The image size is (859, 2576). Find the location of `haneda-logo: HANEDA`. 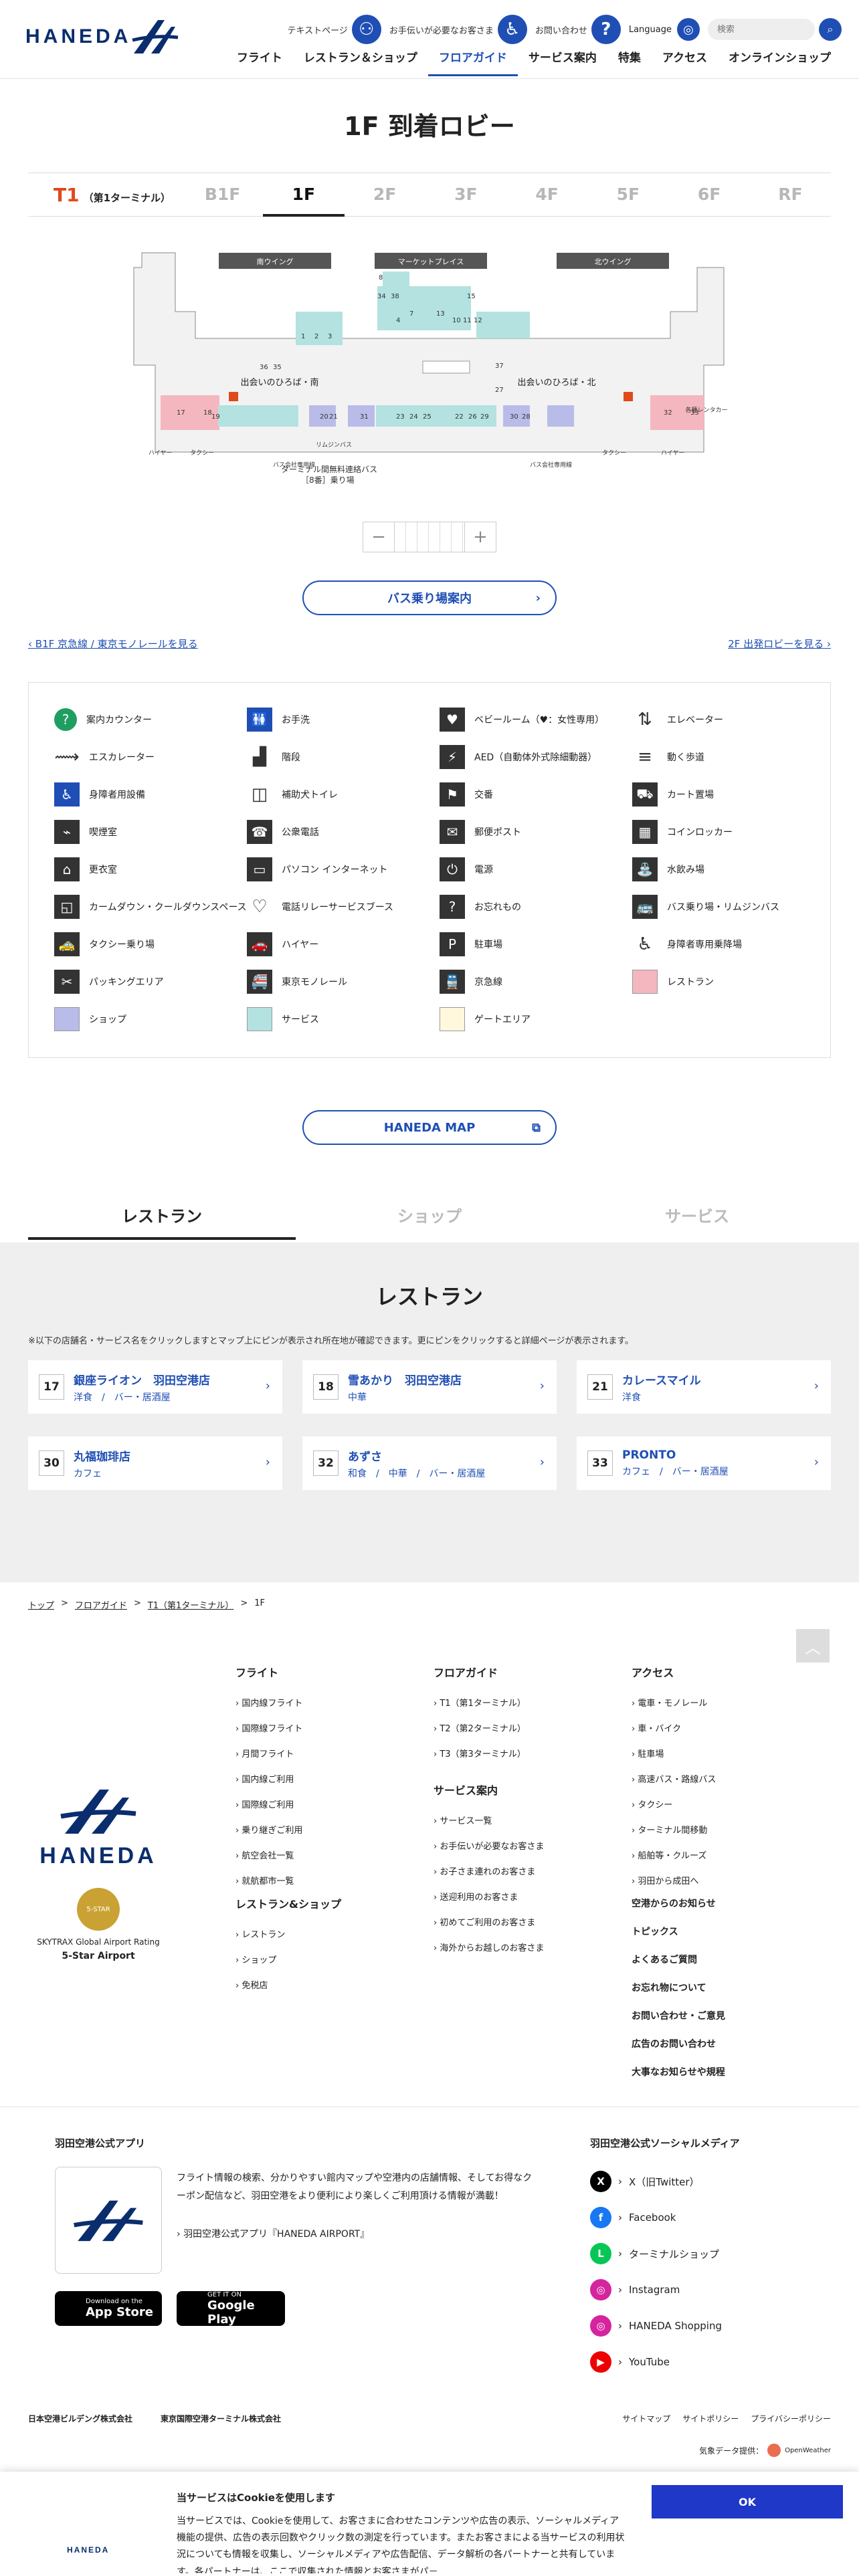

haneda-logo: HANEDA is located at coordinates (102, 37).